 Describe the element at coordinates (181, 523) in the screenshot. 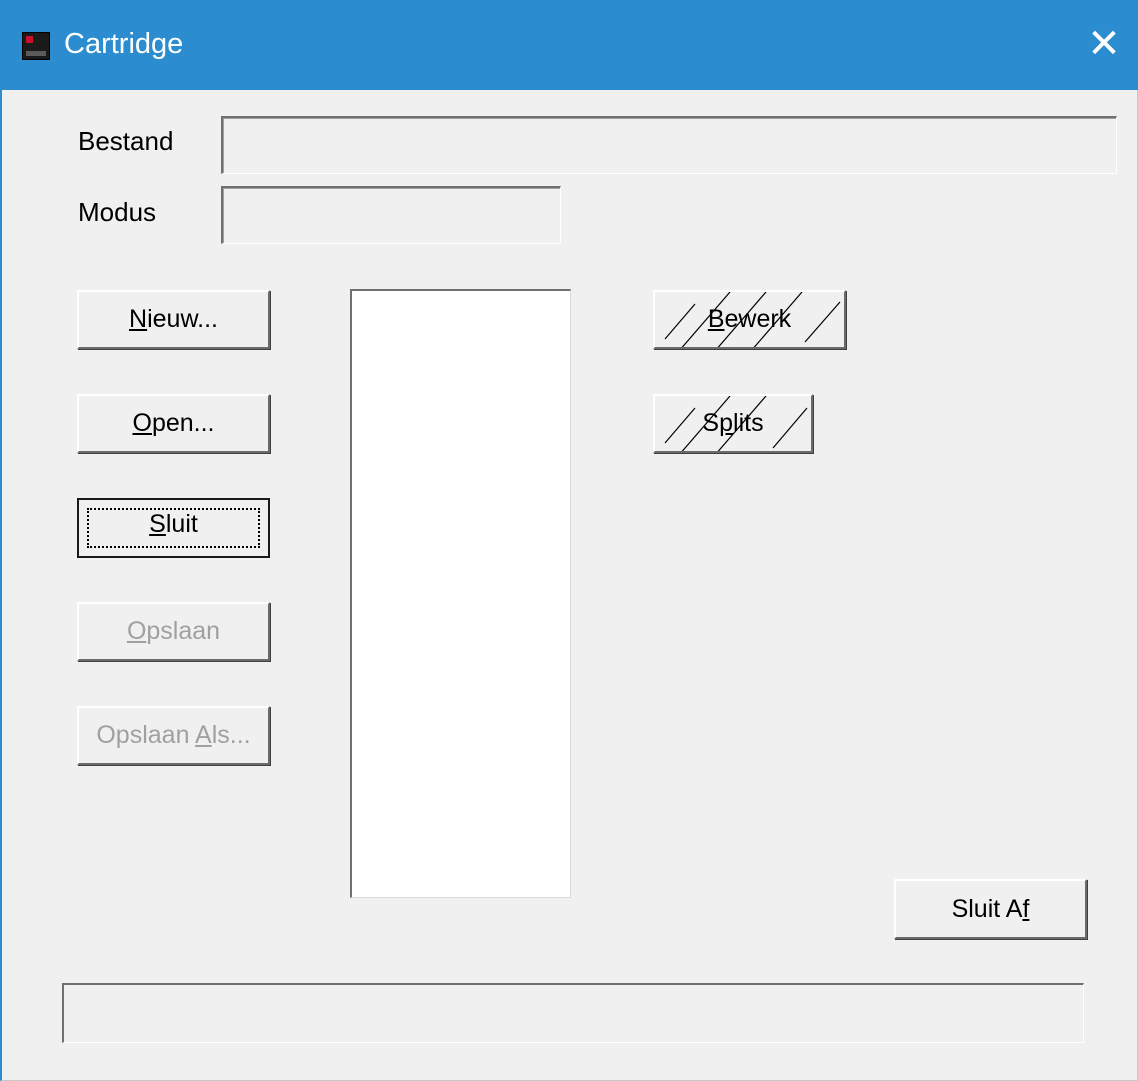

I see `sluit-label-rest: luit` at that location.